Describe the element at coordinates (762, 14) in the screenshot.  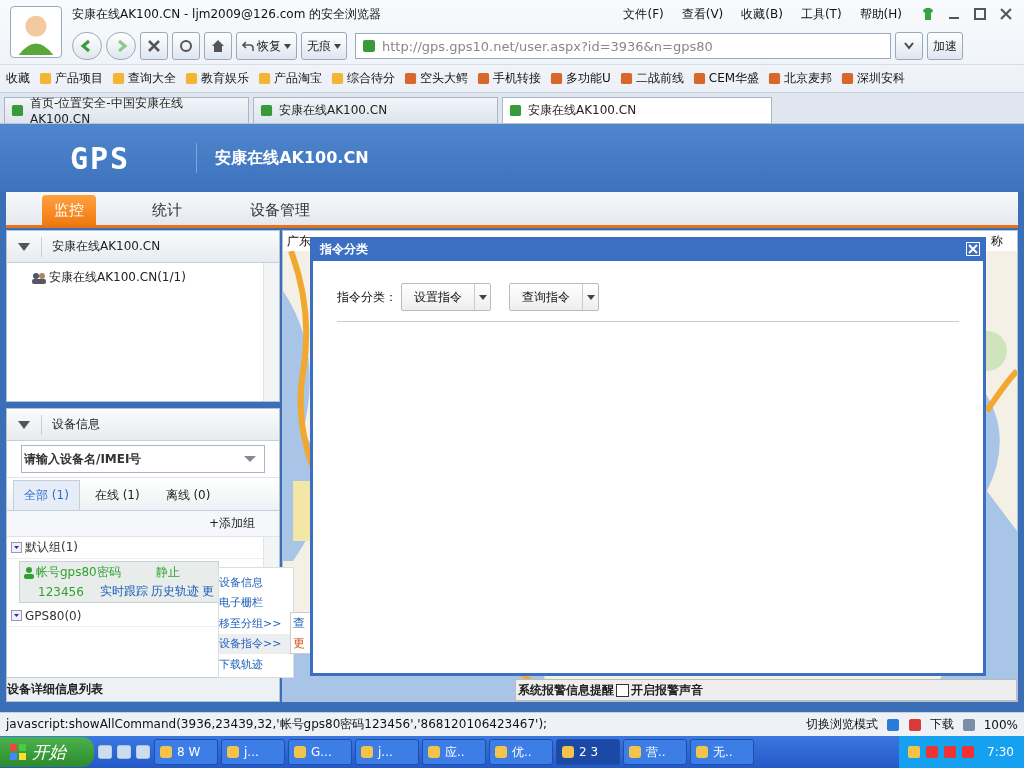
I see `menu-item: 收藏(B)` at that location.